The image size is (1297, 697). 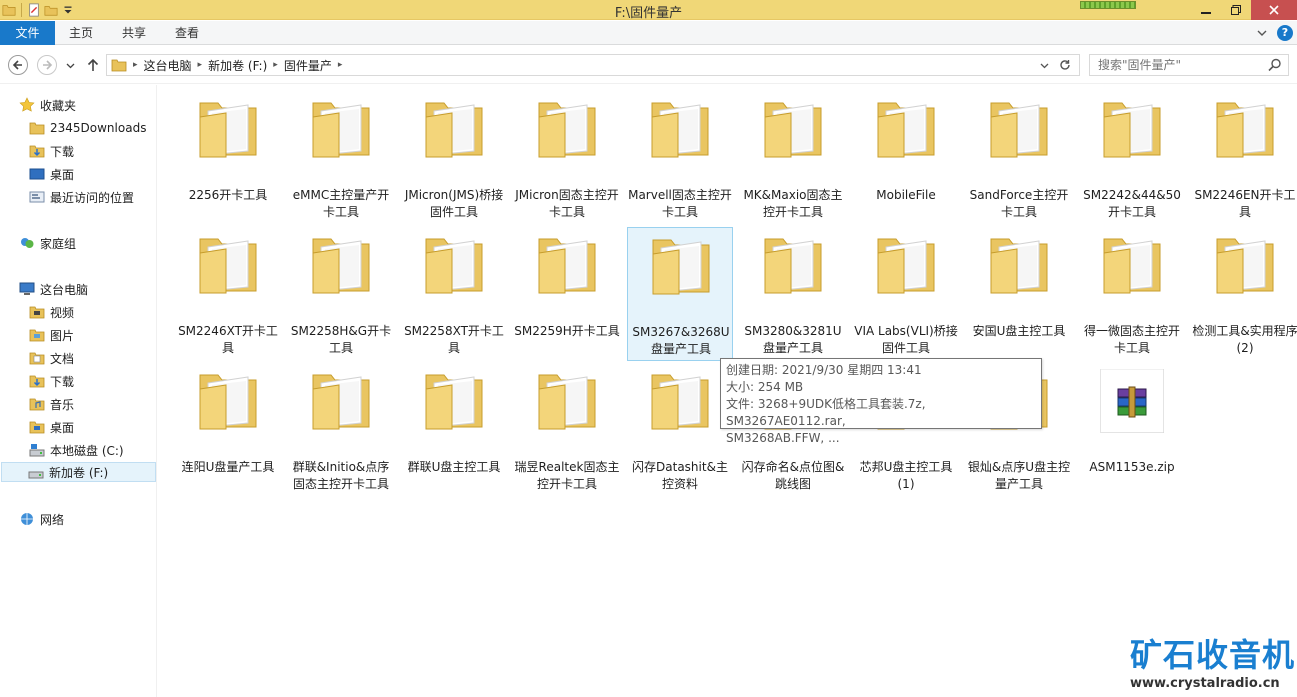 I want to click on file-item: eMMC主控量产开卡工具, so click(x=341, y=158).